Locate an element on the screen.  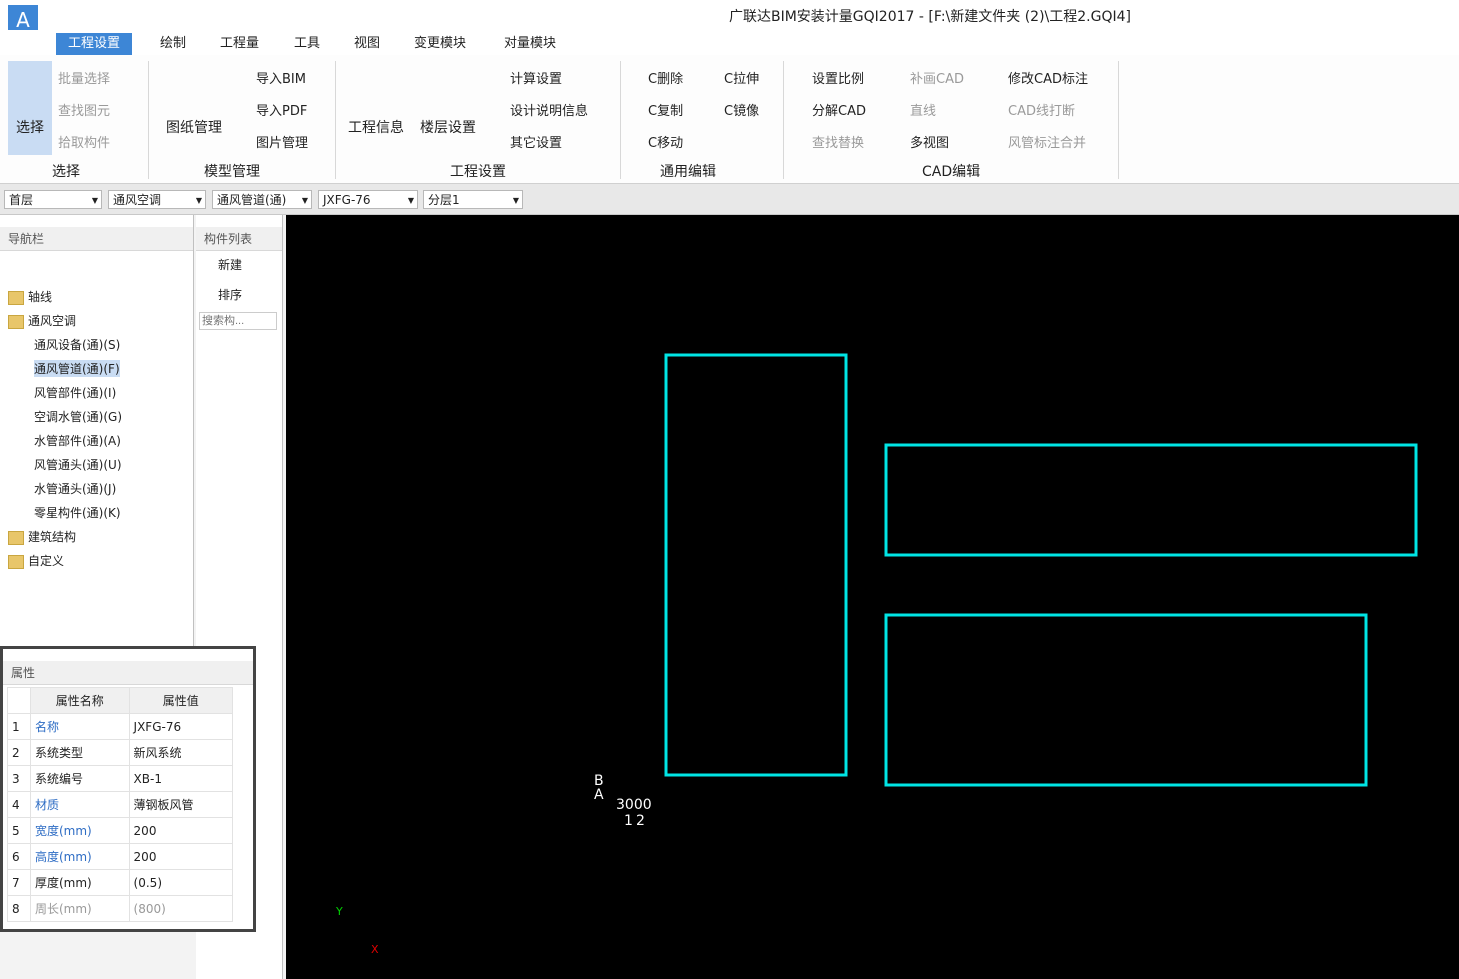
folder-icon is located at coordinates (16, 537).